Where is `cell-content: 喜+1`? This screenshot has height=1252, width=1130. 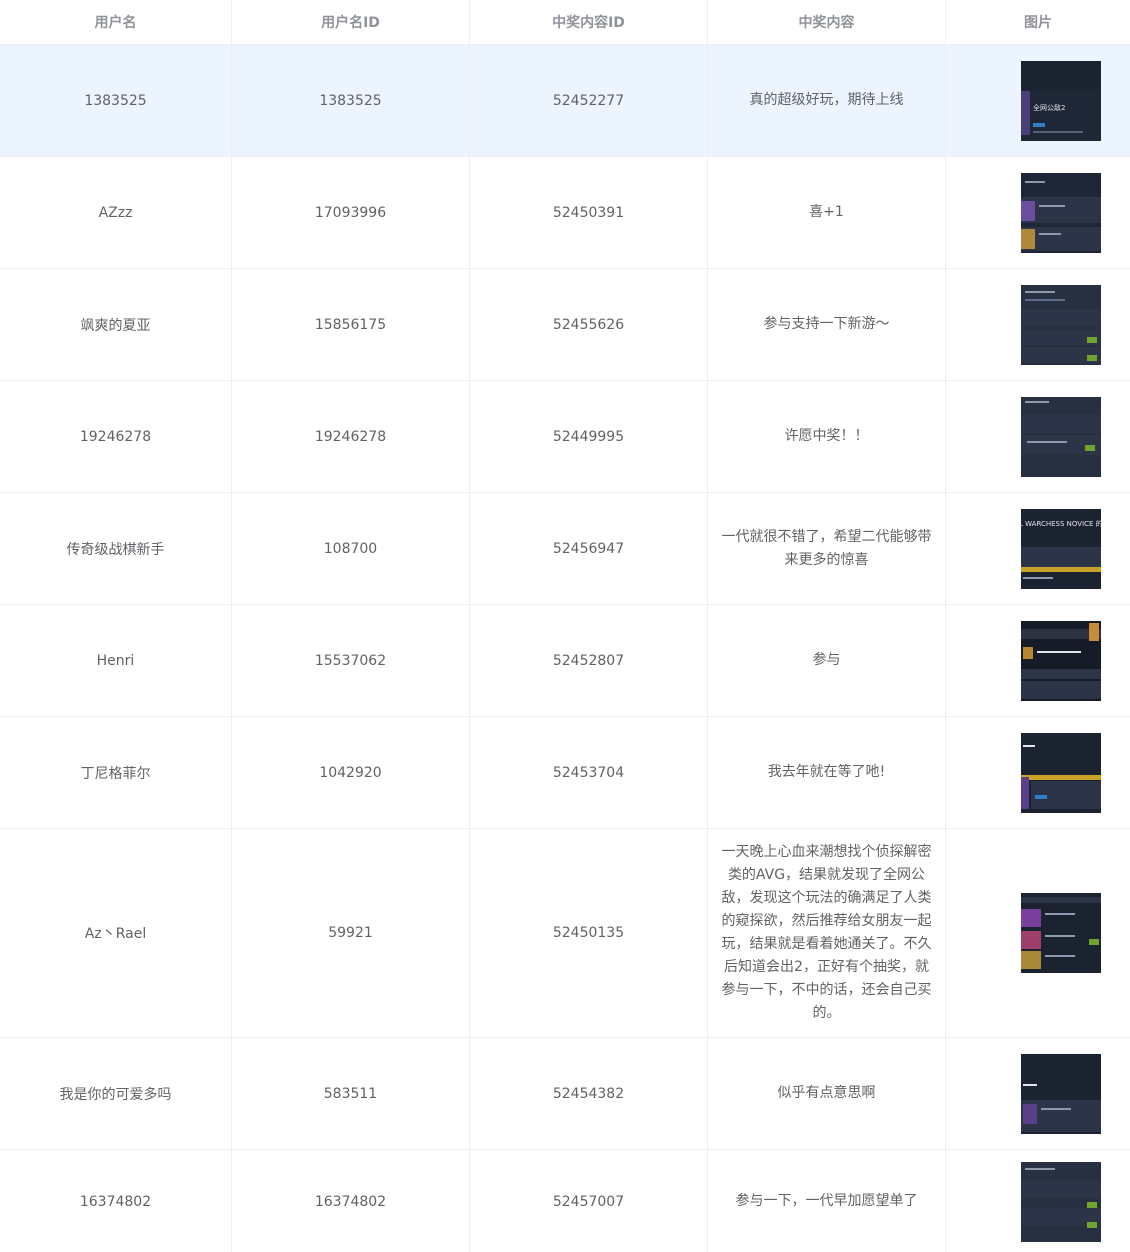
cell-content: 喜+1 is located at coordinates (827, 212).